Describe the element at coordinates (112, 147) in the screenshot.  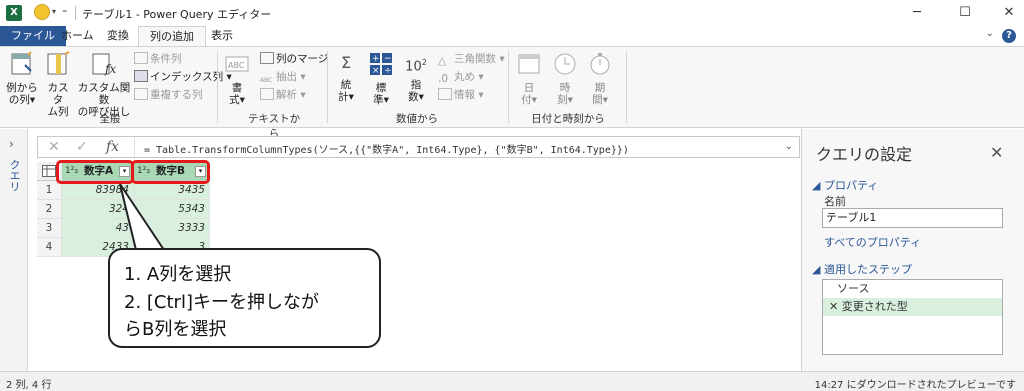
I see `fx-icon: fx` at that location.